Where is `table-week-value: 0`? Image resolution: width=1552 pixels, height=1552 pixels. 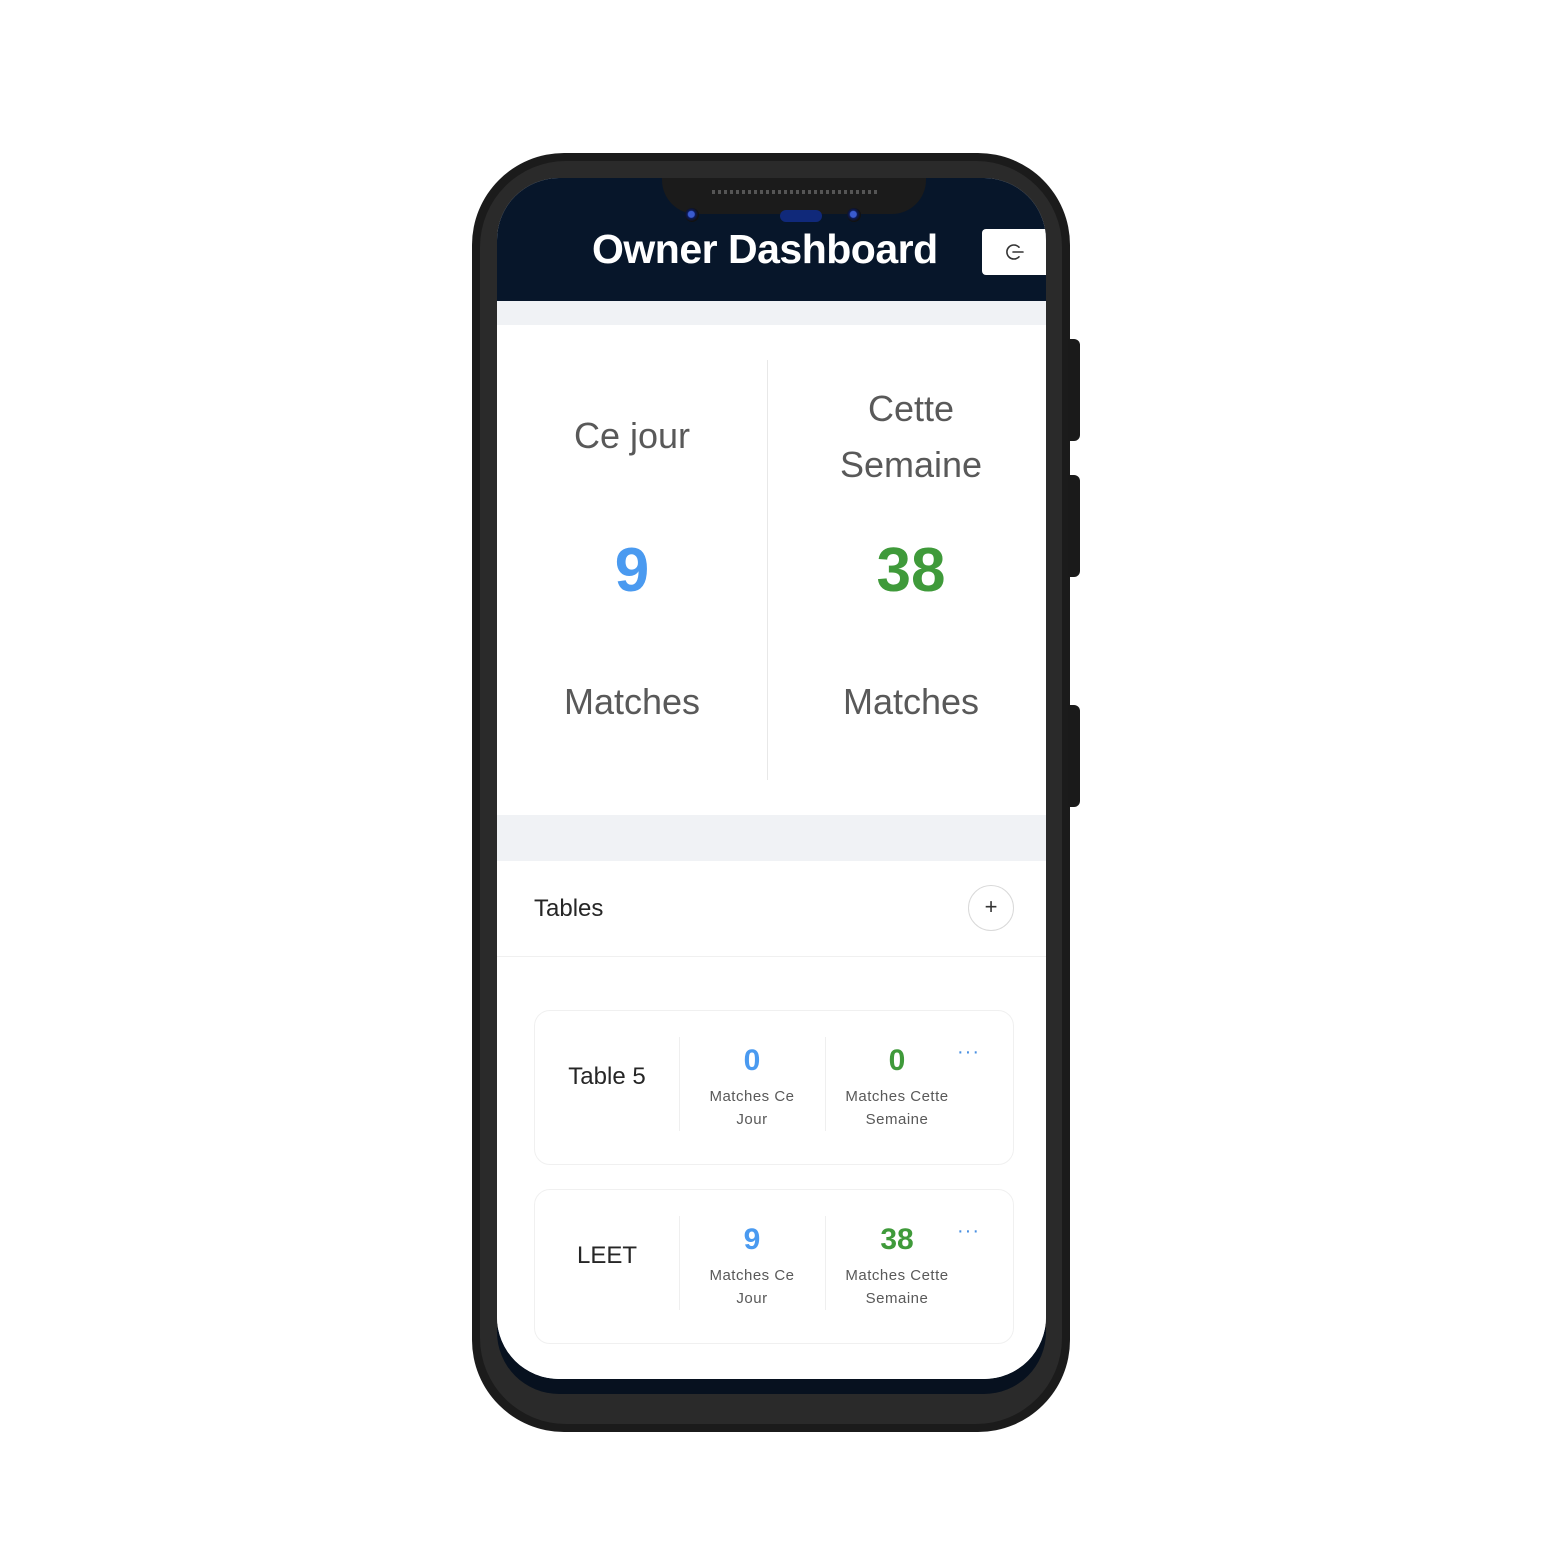 table-week-value: 0 is located at coordinates (897, 1060).